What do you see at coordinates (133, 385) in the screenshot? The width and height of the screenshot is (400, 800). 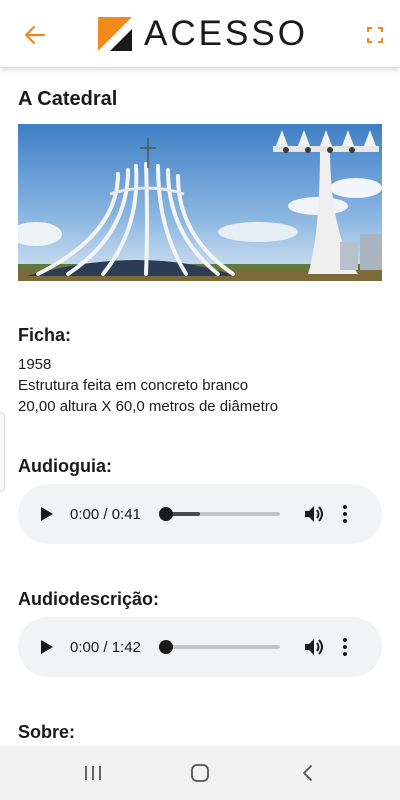 I see `ficha-structure: Estrutura feita em concreto branco` at bounding box center [133, 385].